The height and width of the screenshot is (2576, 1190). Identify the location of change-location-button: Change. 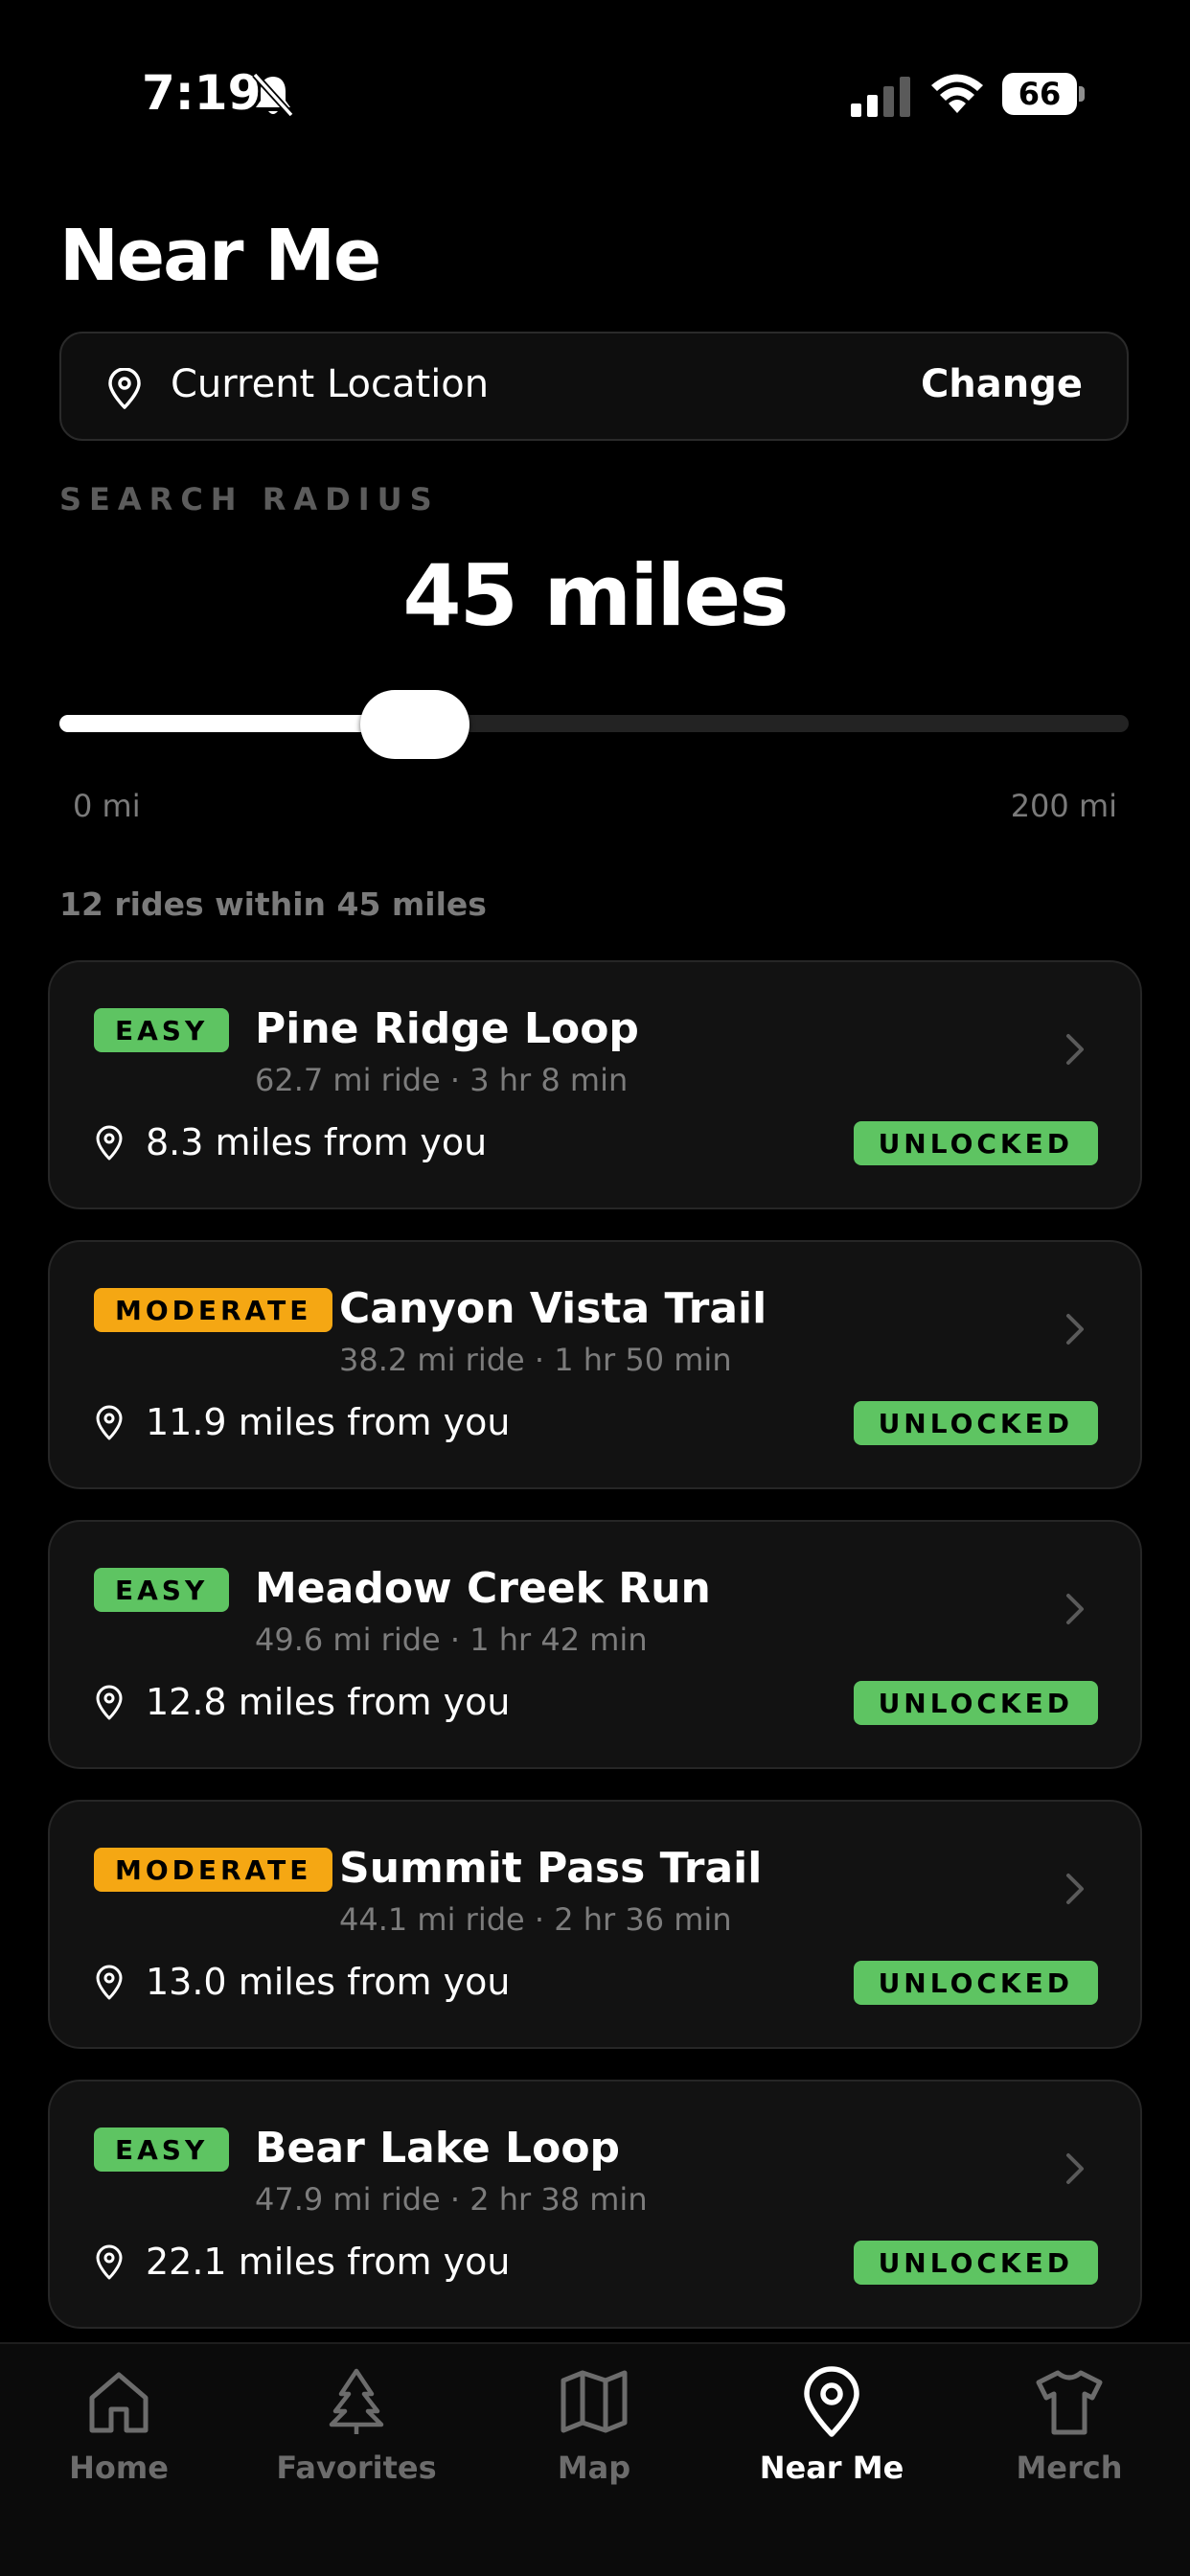
(1002, 384).